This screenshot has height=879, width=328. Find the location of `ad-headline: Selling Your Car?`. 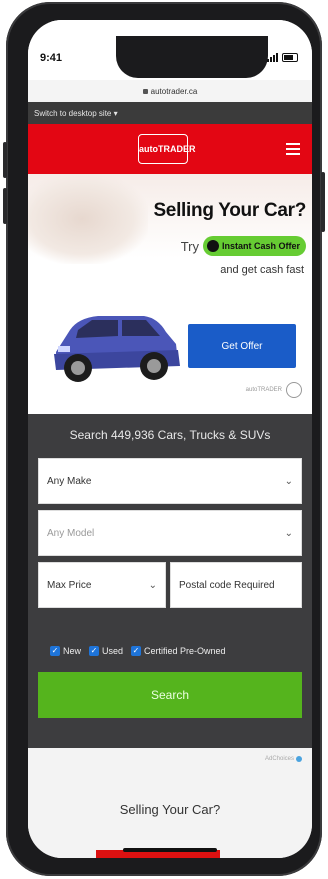

ad-headline: Selling Your Car? is located at coordinates (229, 210).